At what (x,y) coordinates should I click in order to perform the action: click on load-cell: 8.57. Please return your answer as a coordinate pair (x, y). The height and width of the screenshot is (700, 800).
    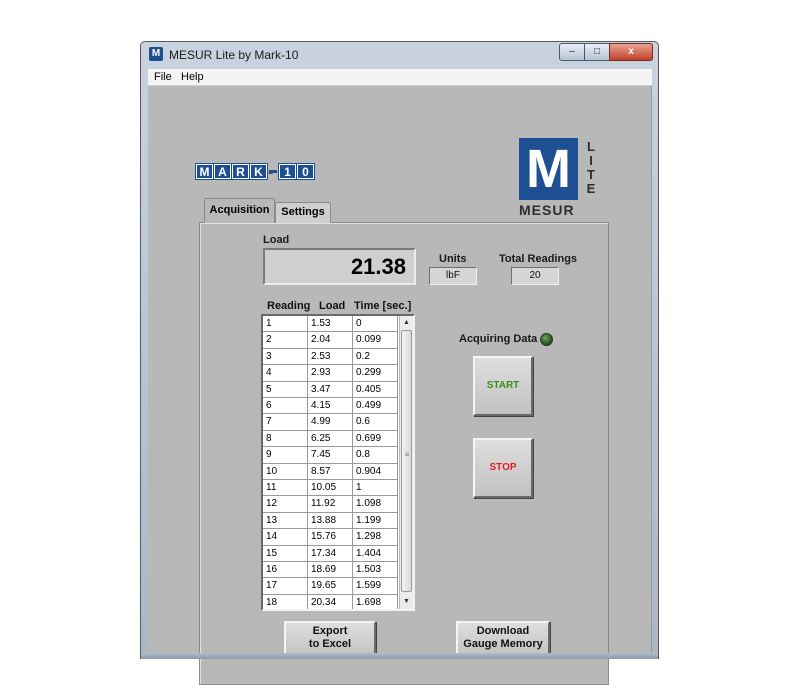
    Looking at the image, I should click on (330, 471).